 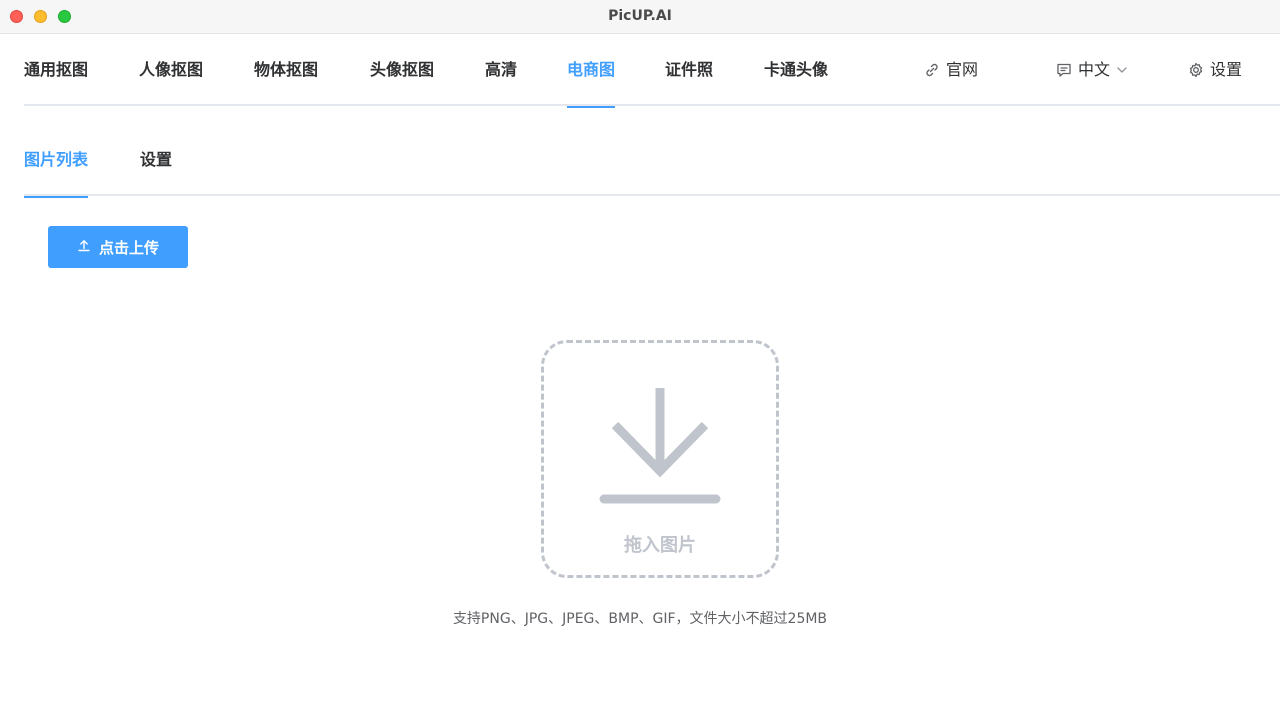 I want to click on dropzone-label: 拖入图片, so click(x=660, y=545).